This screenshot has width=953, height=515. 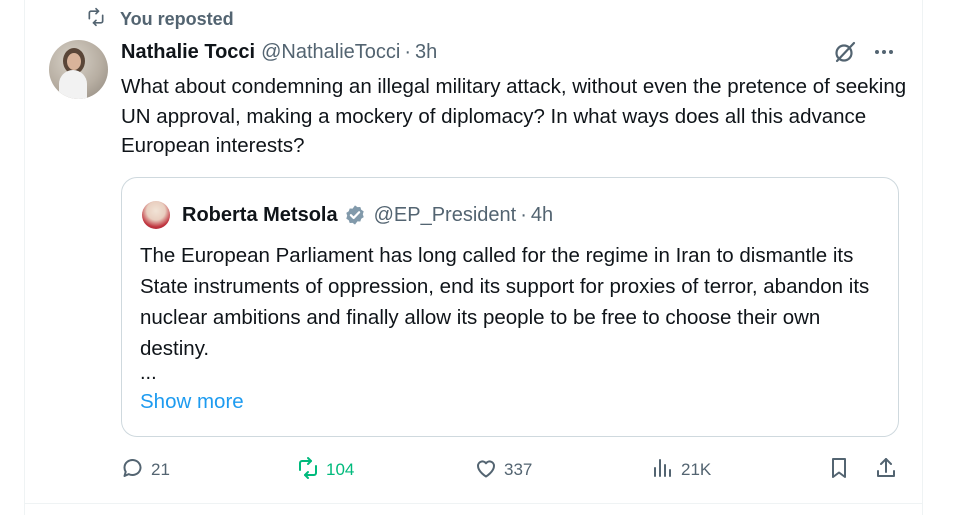 I want to click on quote-header: Roberta Metsola @EP_President · 4h, so click(x=367, y=215).